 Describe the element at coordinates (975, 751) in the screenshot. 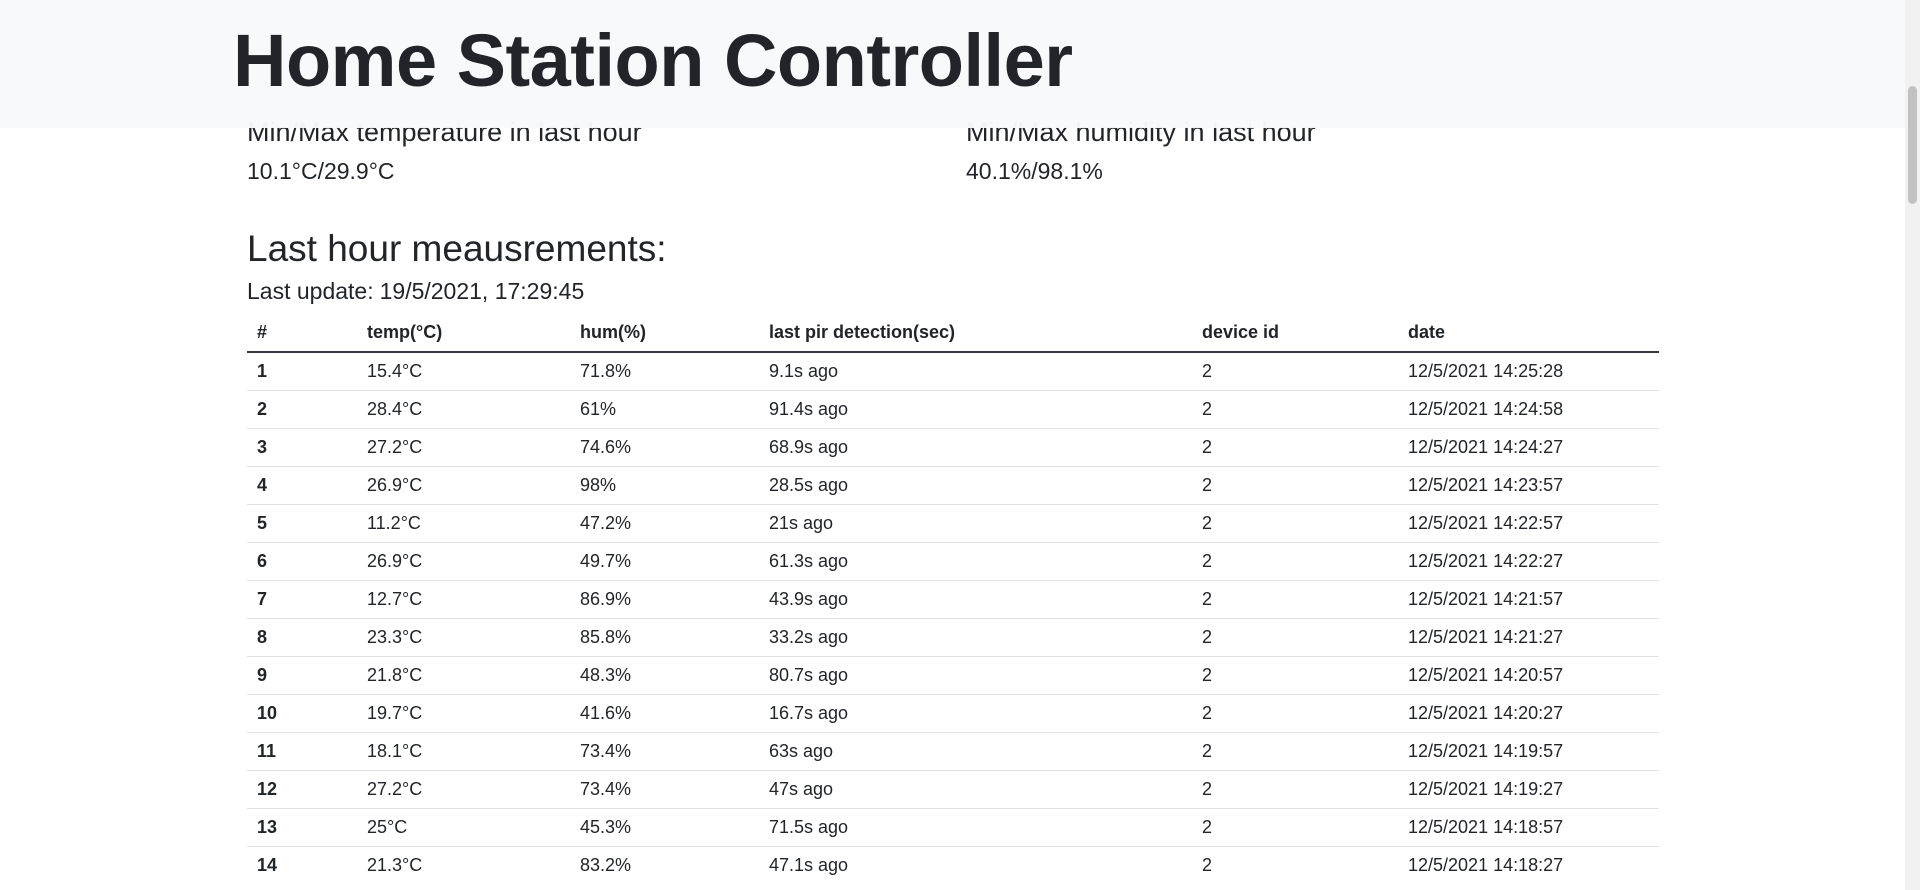

I see `cell-pir: 63s ago` at that location.